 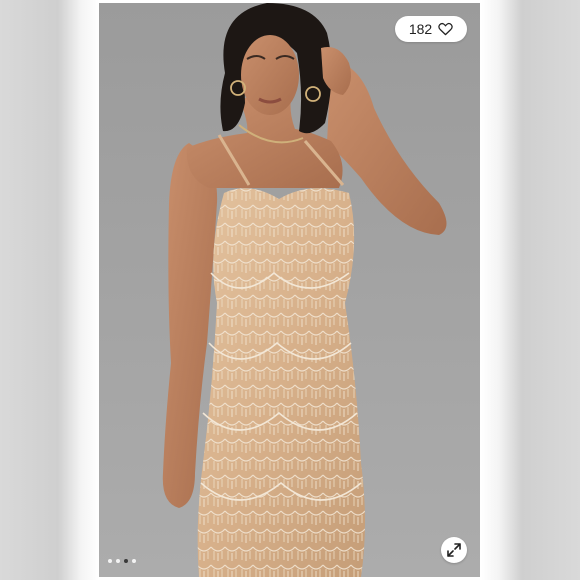 I want to click on carousel-indicators, so click(x=122, y=561).